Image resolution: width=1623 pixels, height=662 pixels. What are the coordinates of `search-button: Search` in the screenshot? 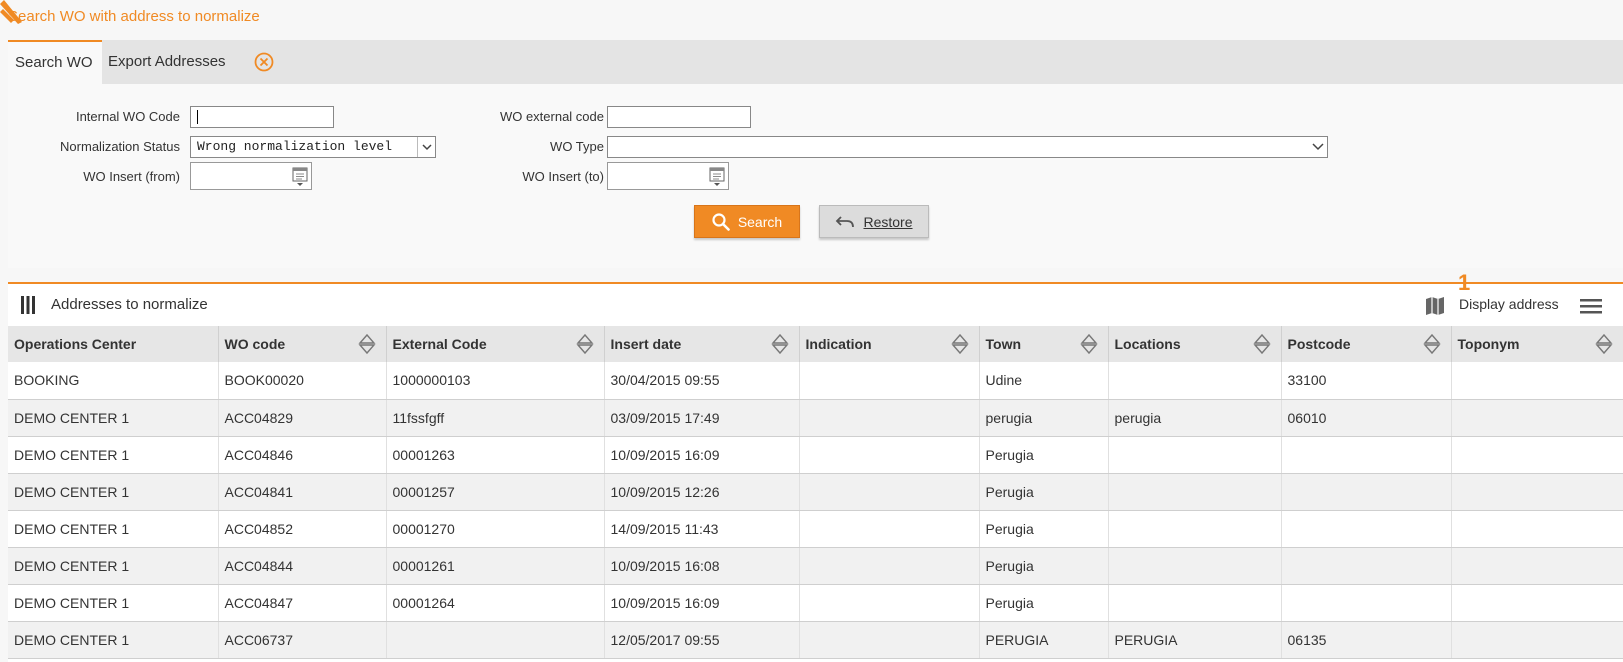 It's located at (747, 221).